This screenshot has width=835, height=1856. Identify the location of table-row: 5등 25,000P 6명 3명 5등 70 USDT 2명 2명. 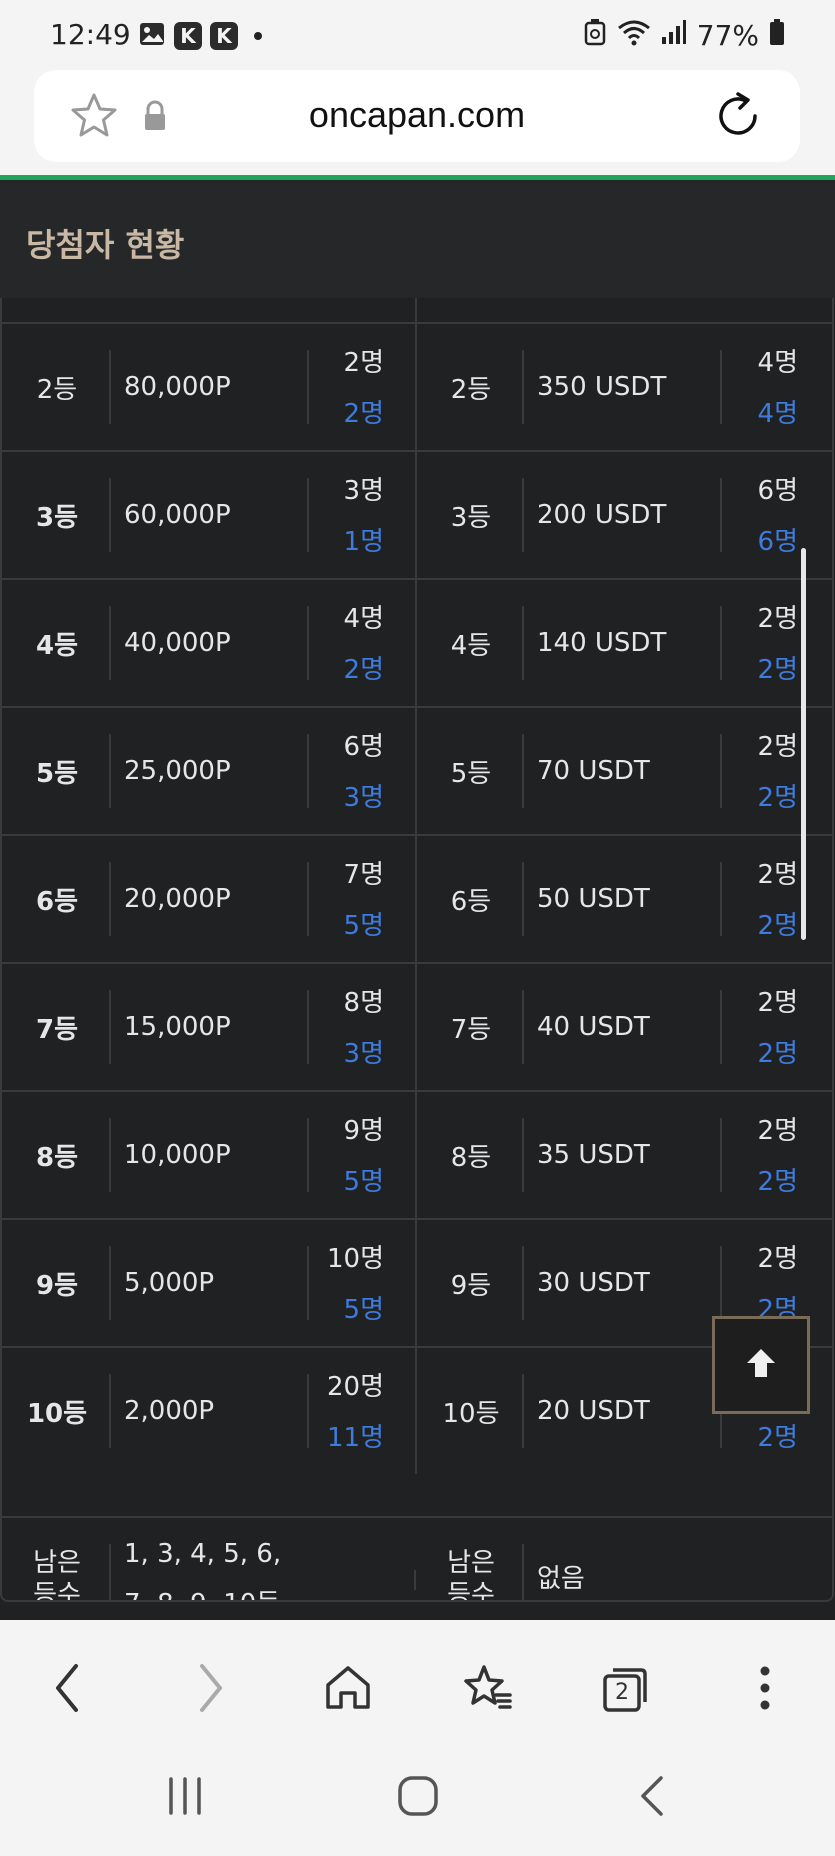
(417, 770).